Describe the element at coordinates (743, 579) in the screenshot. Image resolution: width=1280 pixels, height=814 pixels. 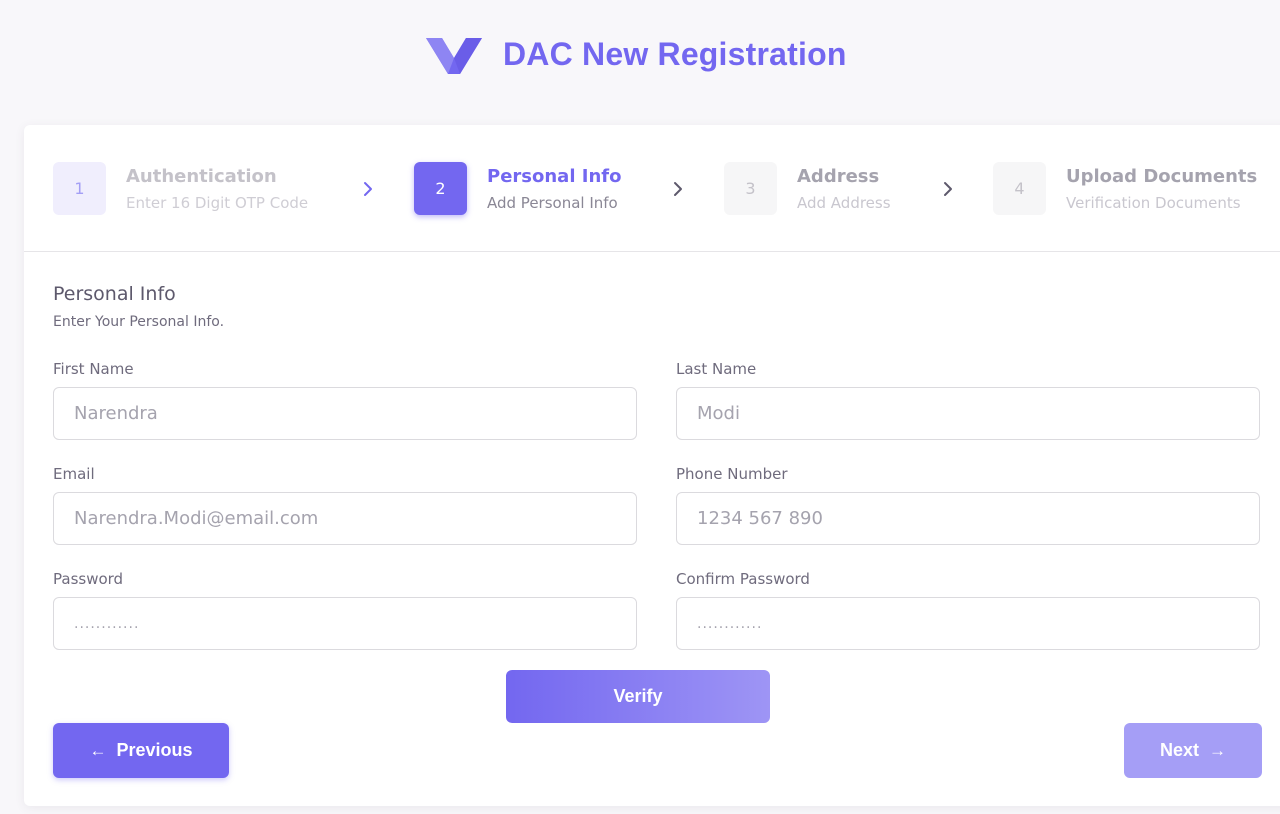
I see `confirm-password-label: Confirm Password` at that location.